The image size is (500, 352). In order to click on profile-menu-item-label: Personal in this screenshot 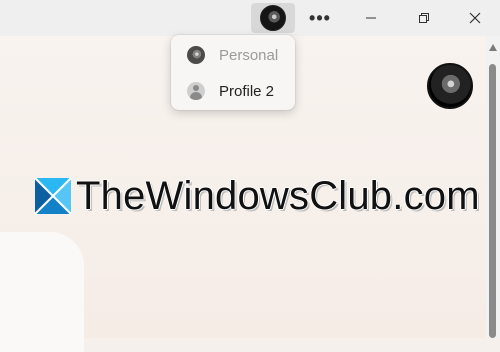, I will do `click(249, 55)`.